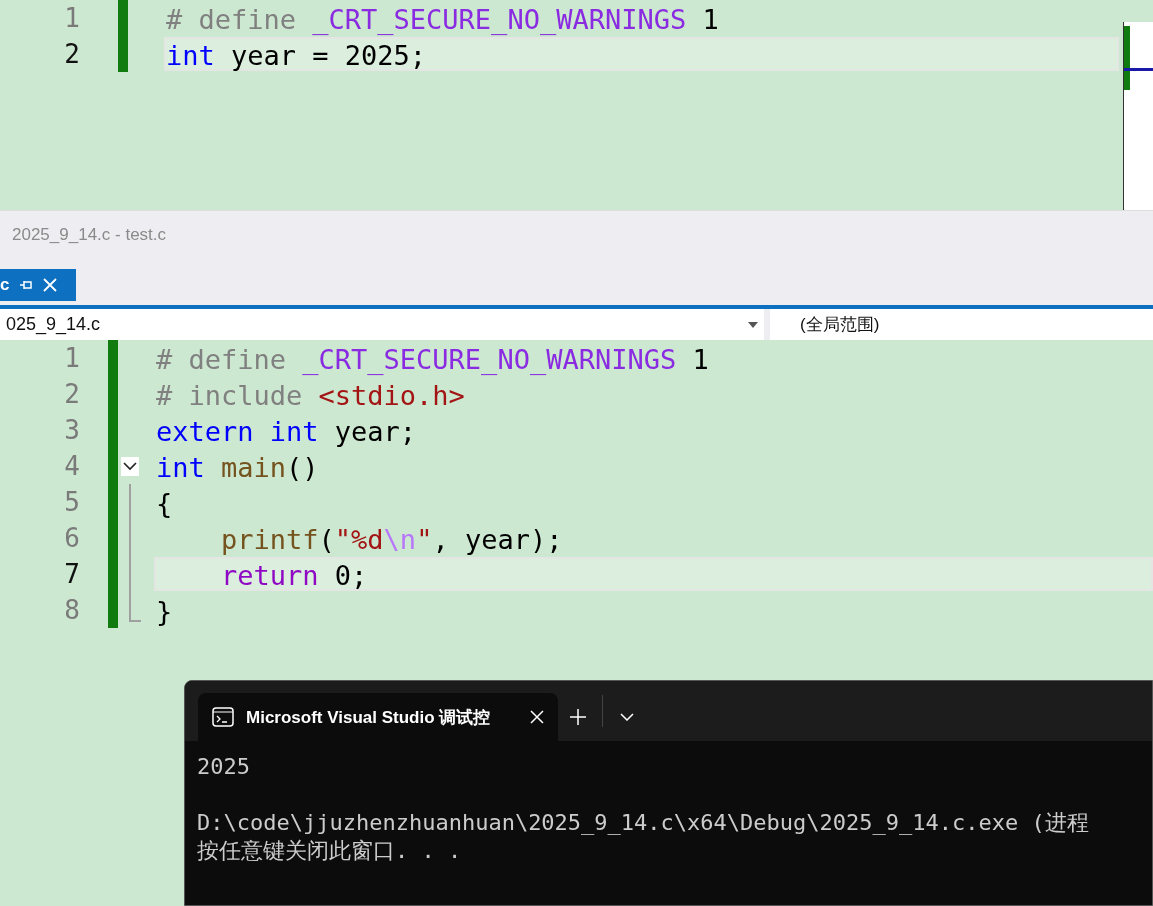 The image size is (1153, 906). What do you see at coordinates (71, 430) in the screenshot?
I see `line-number: 3` at bounding box center [71, 430].